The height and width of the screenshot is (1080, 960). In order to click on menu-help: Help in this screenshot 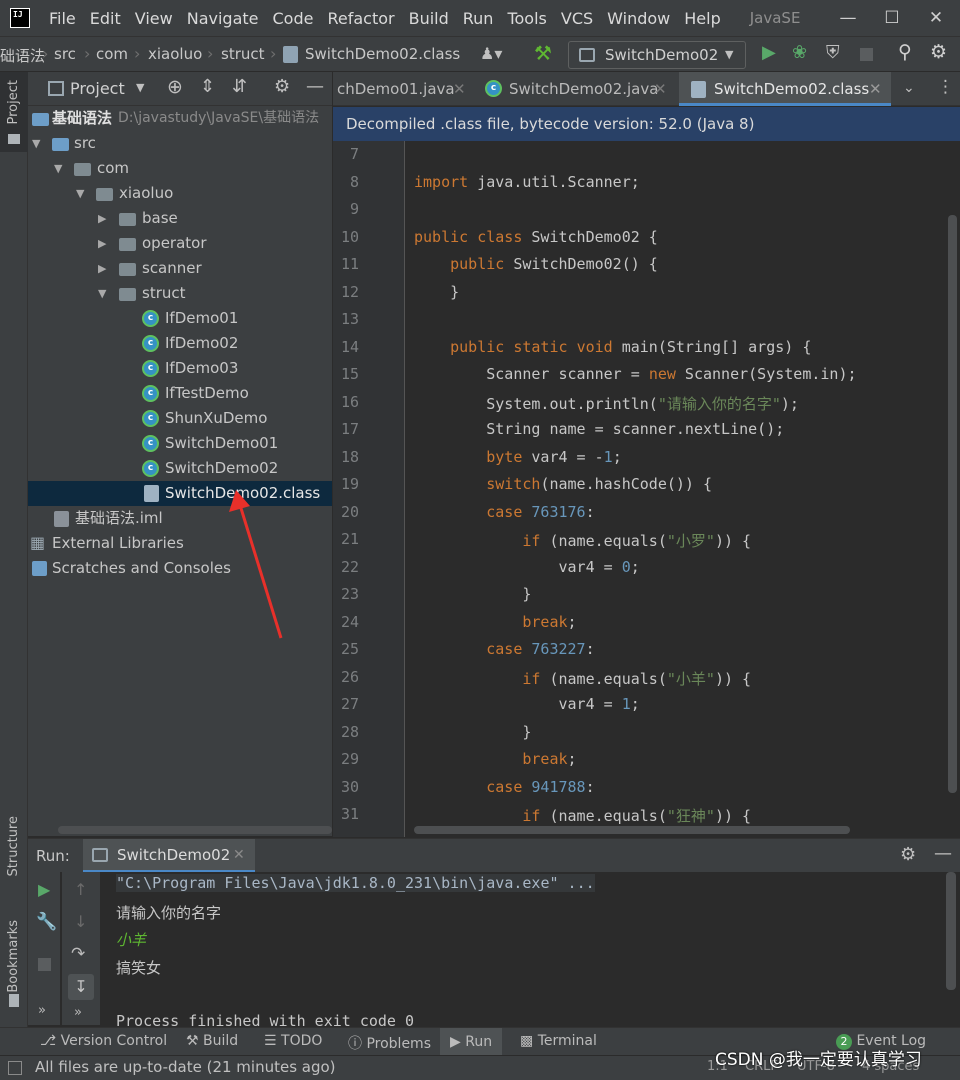, I will do `click(702, 18)`.